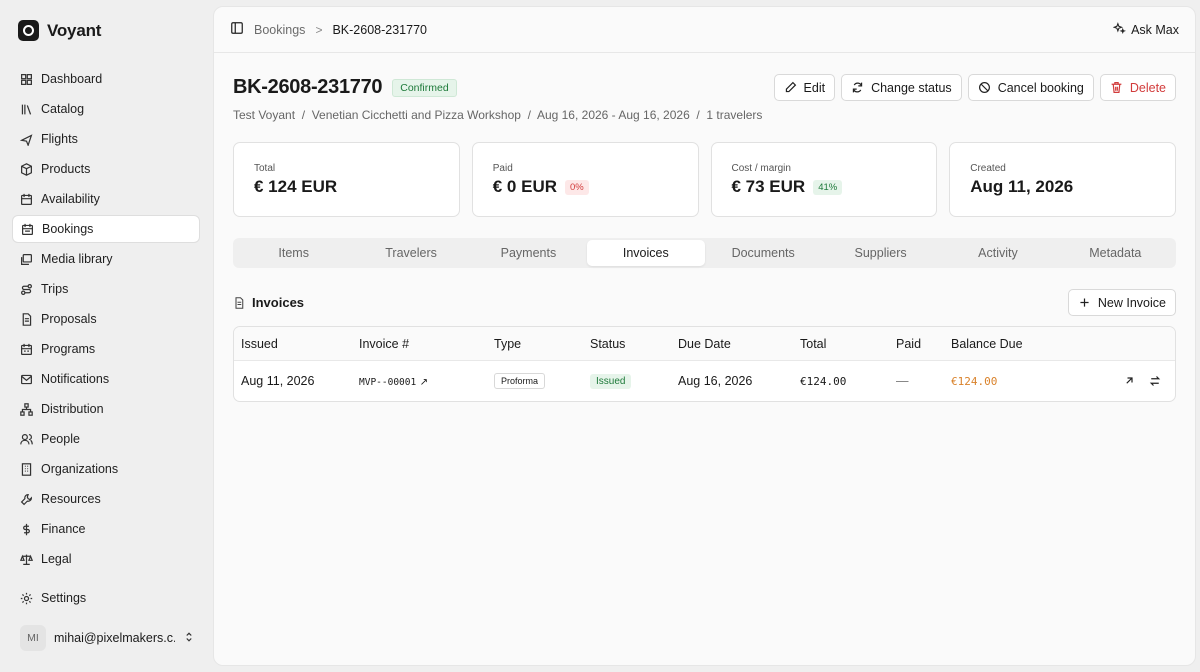 The width and height of the screenshot is (1200, 672). I want to click on users-icon, so click(26, 439).